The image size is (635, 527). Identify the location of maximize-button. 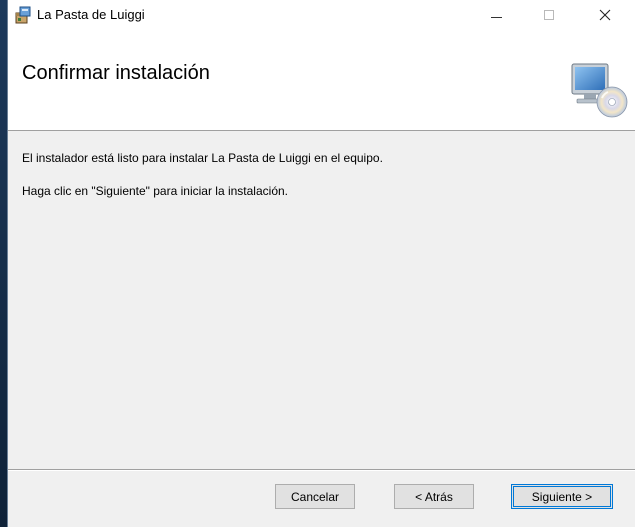
(549, 15).